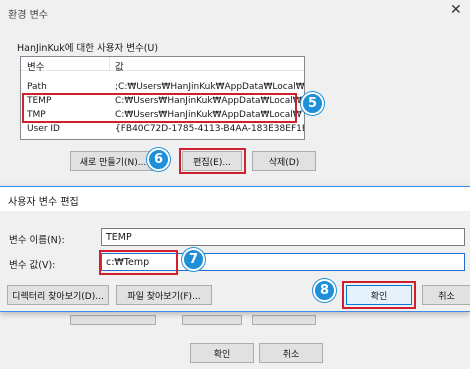 The height and width of the screenshot is (369, 470). I want to click on dialog-cancel-button: 취소, so click(446, 295).